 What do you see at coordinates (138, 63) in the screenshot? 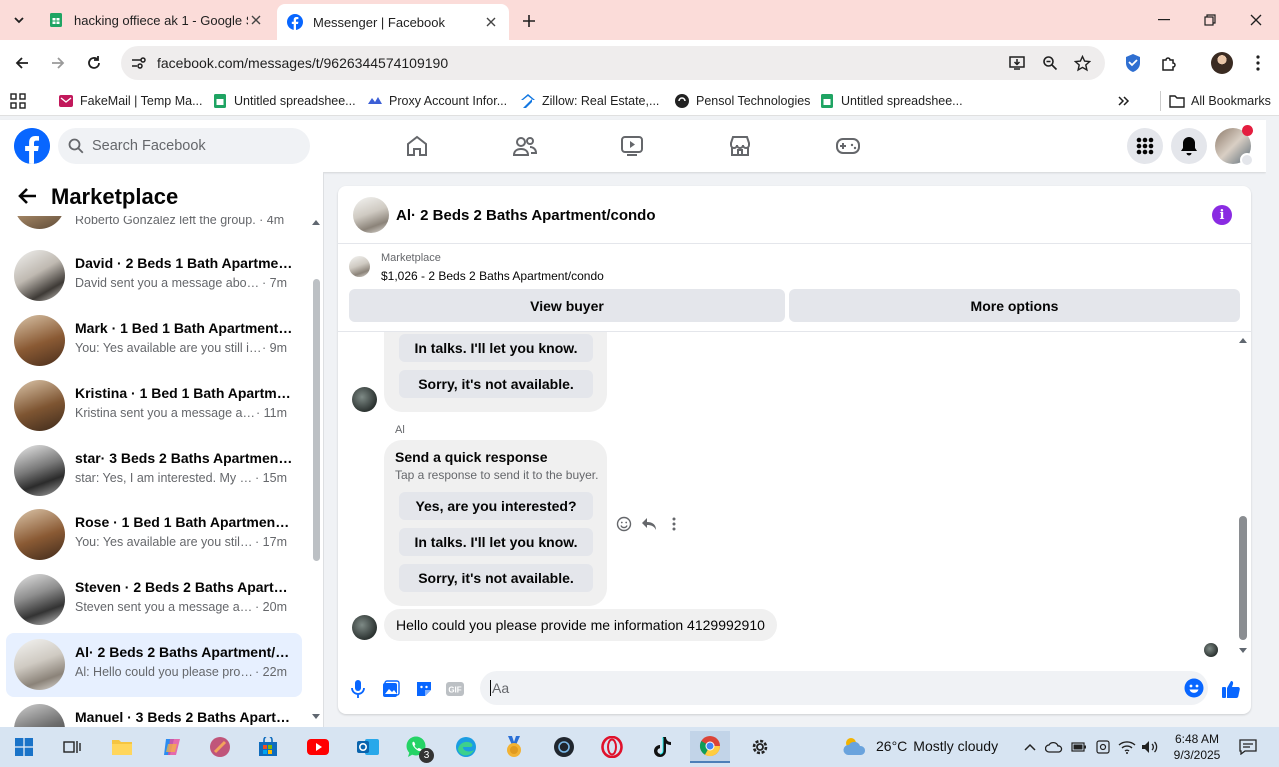
I see `site-settings-icon` at bounding box center [138, 63].